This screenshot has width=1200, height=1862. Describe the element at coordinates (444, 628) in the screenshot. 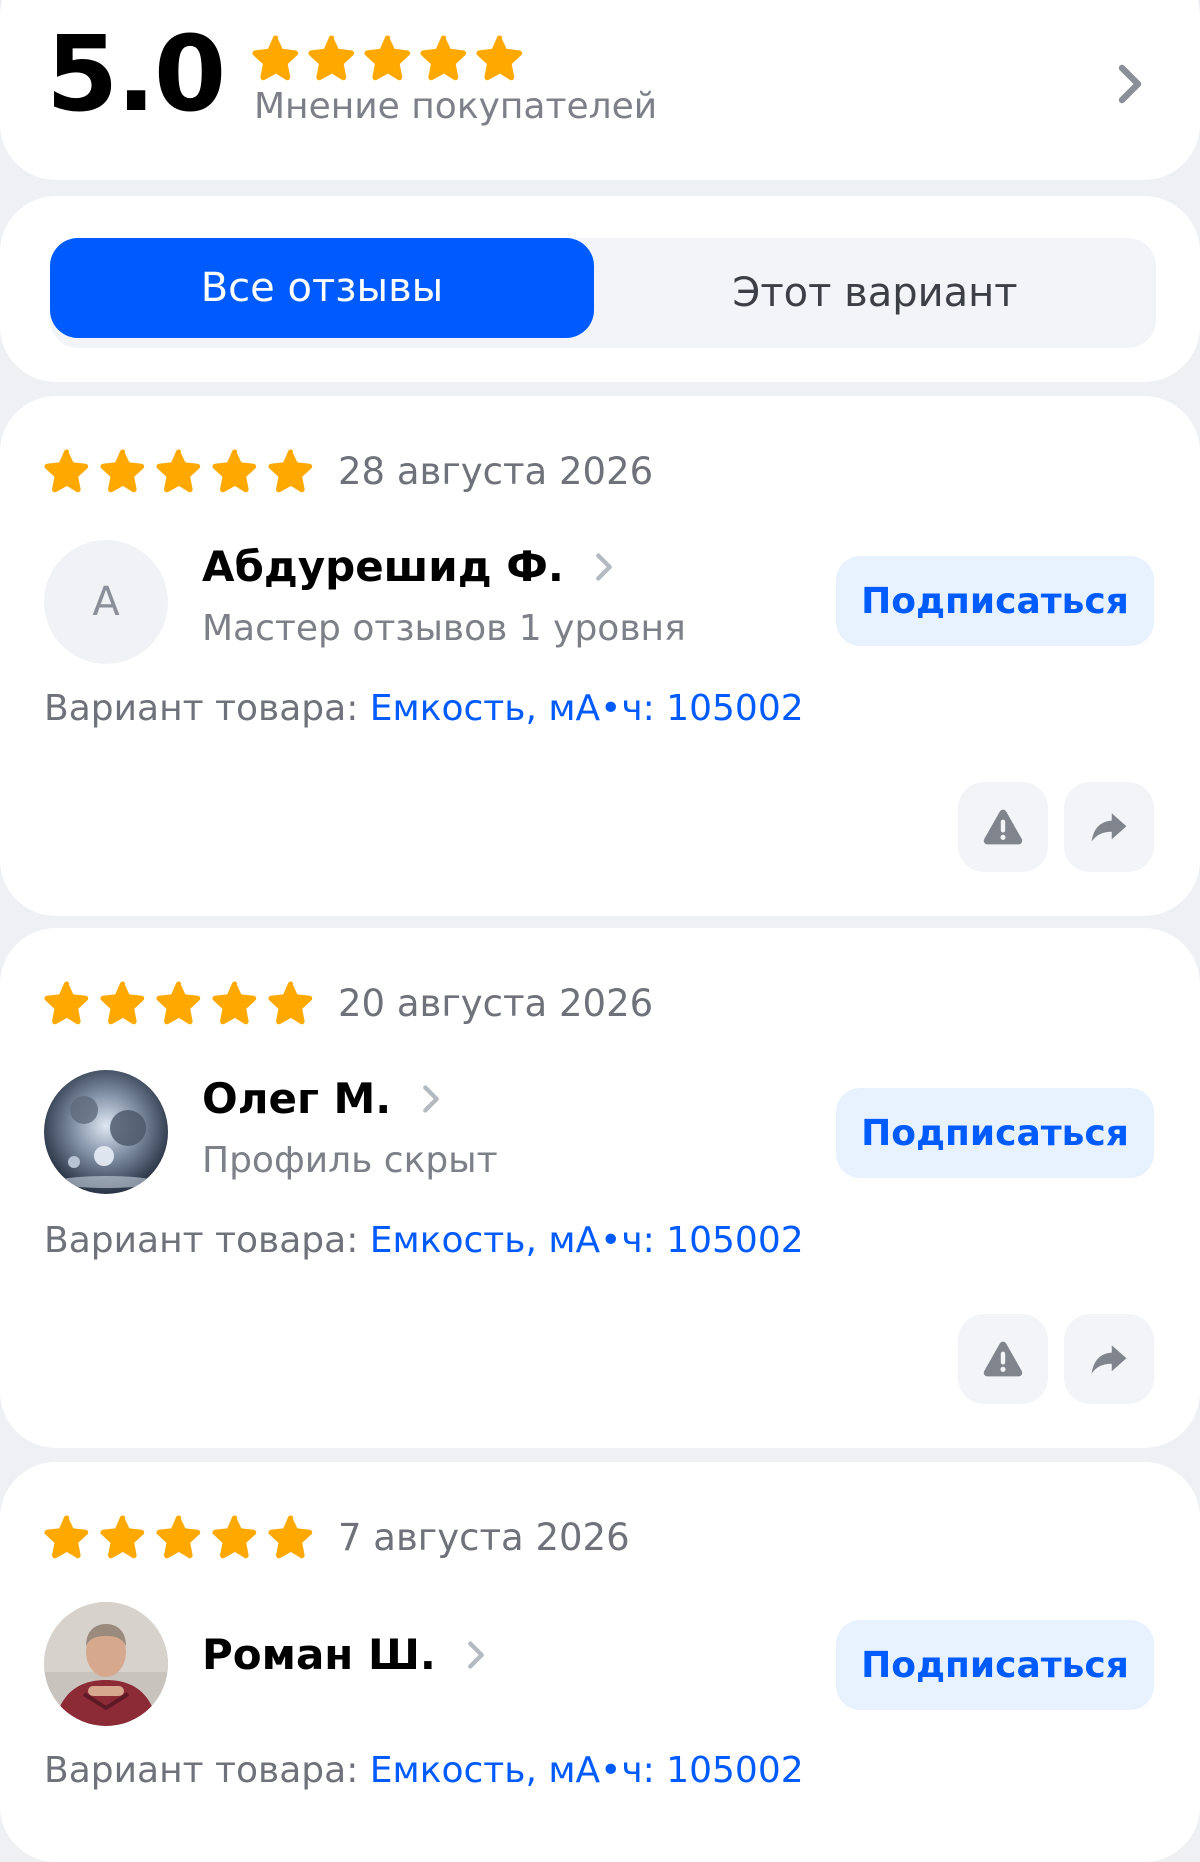

I see `author-status: Мастер отзывов 1 уровня` at that location.